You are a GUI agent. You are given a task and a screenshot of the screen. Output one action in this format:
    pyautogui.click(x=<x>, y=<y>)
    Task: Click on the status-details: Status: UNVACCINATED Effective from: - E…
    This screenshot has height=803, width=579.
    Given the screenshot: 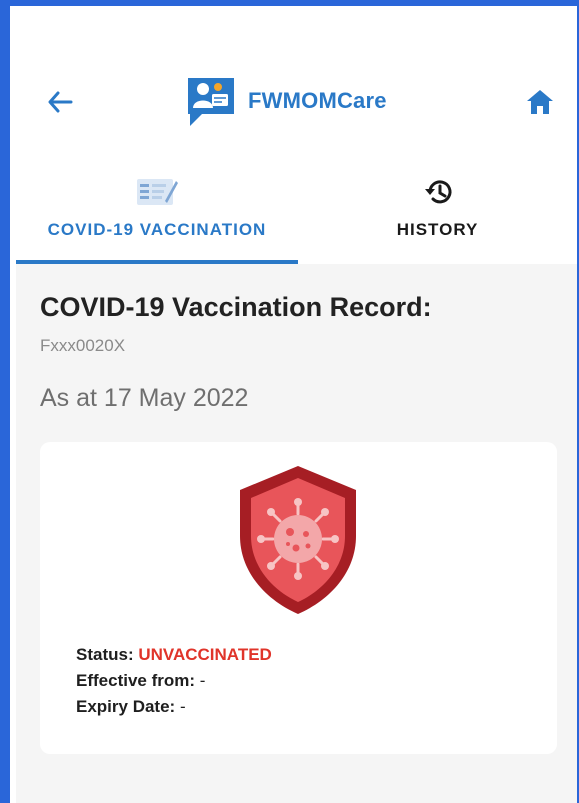 What is the action you would take?
    pyautogui.click(x=174, y=681)
    